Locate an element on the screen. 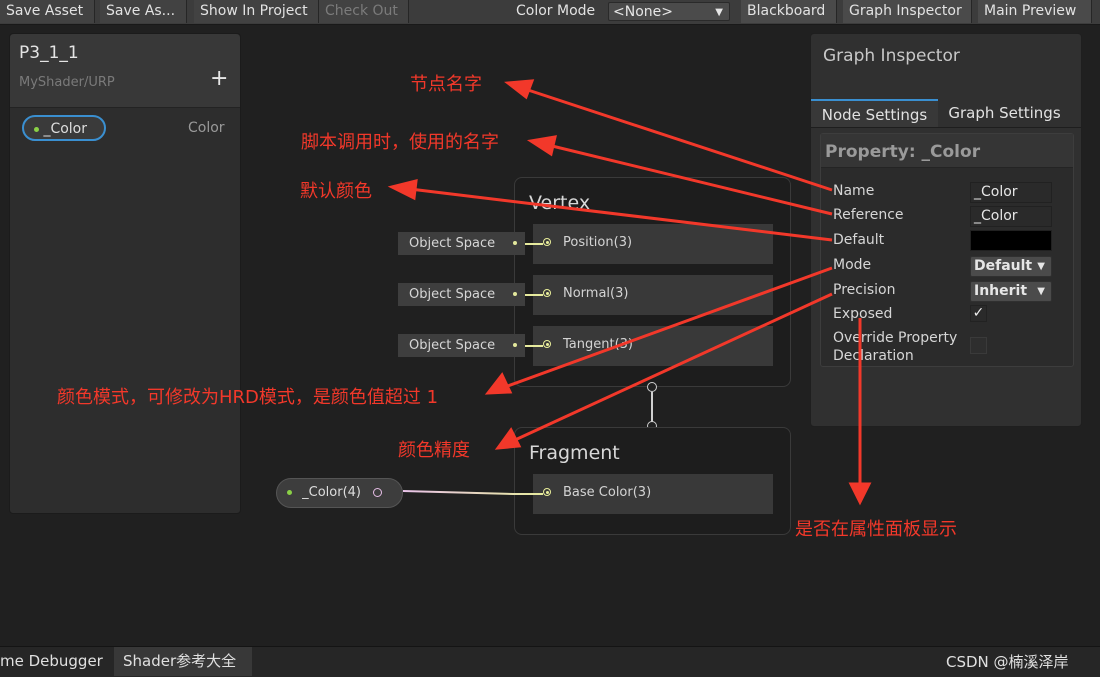 This screenshot has width=1100, height=677. tab-frame-debugger: me Debugger is located at coordinates (58, 661).